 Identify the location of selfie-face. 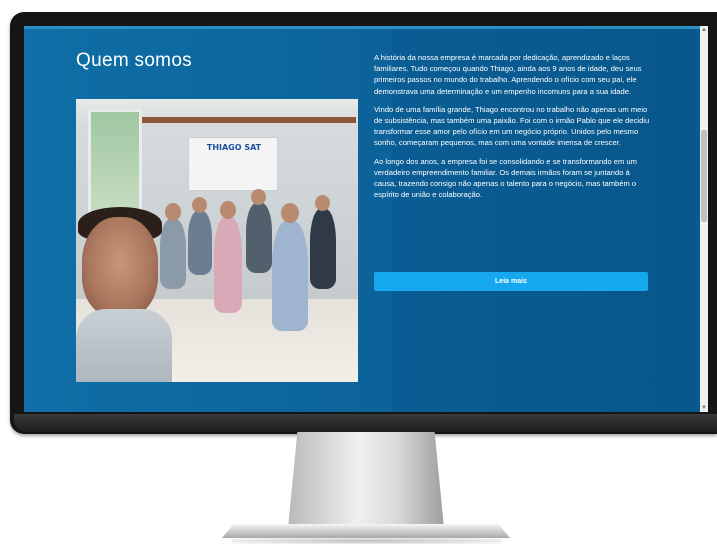
(120, 267).